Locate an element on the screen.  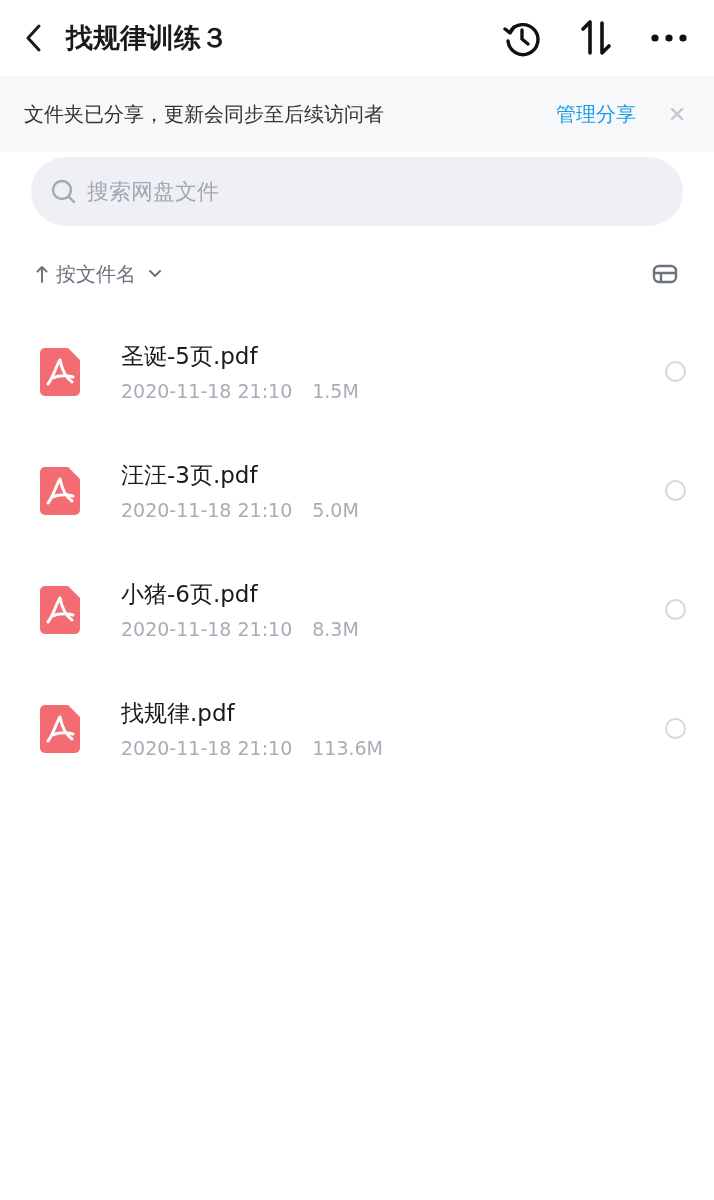
sort-option: 按文件名 is located at coordinates (96, 274).